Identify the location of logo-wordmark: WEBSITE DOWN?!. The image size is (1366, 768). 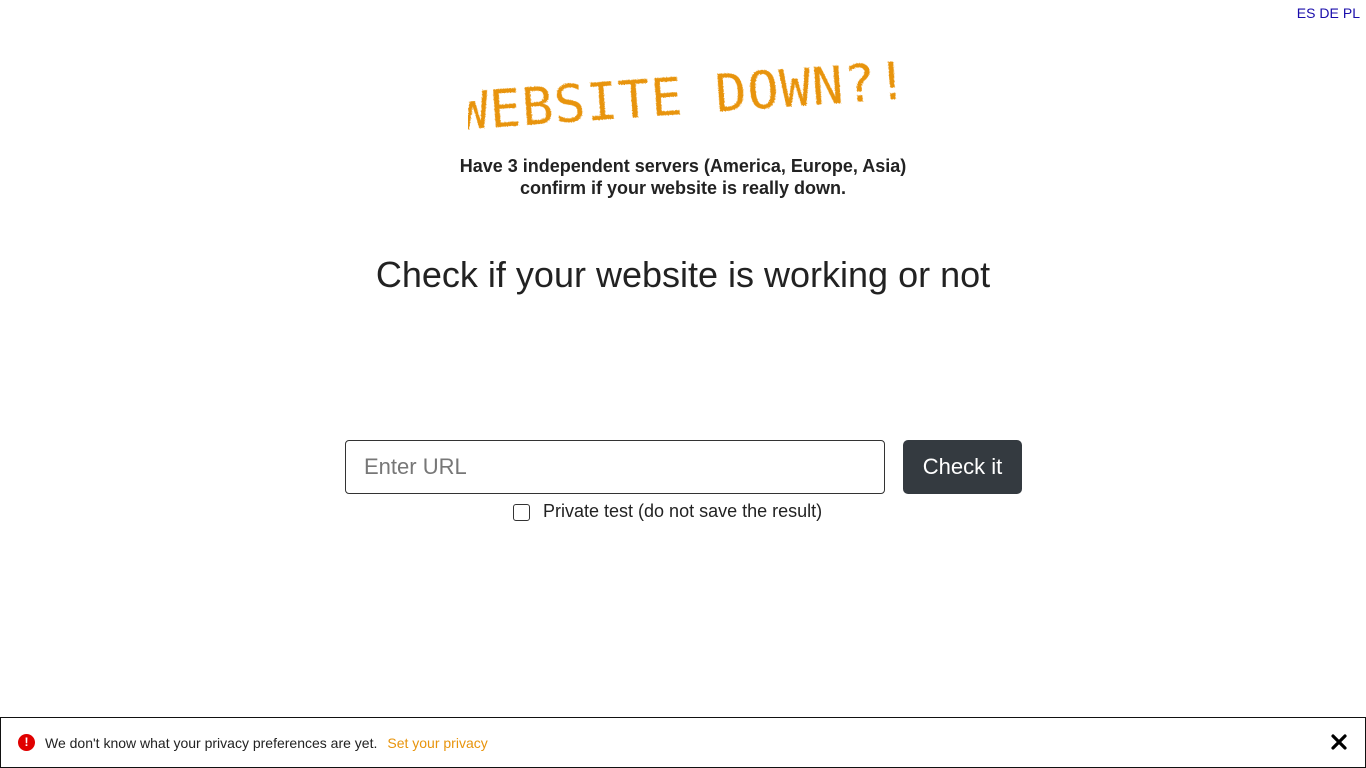
(683, 92).